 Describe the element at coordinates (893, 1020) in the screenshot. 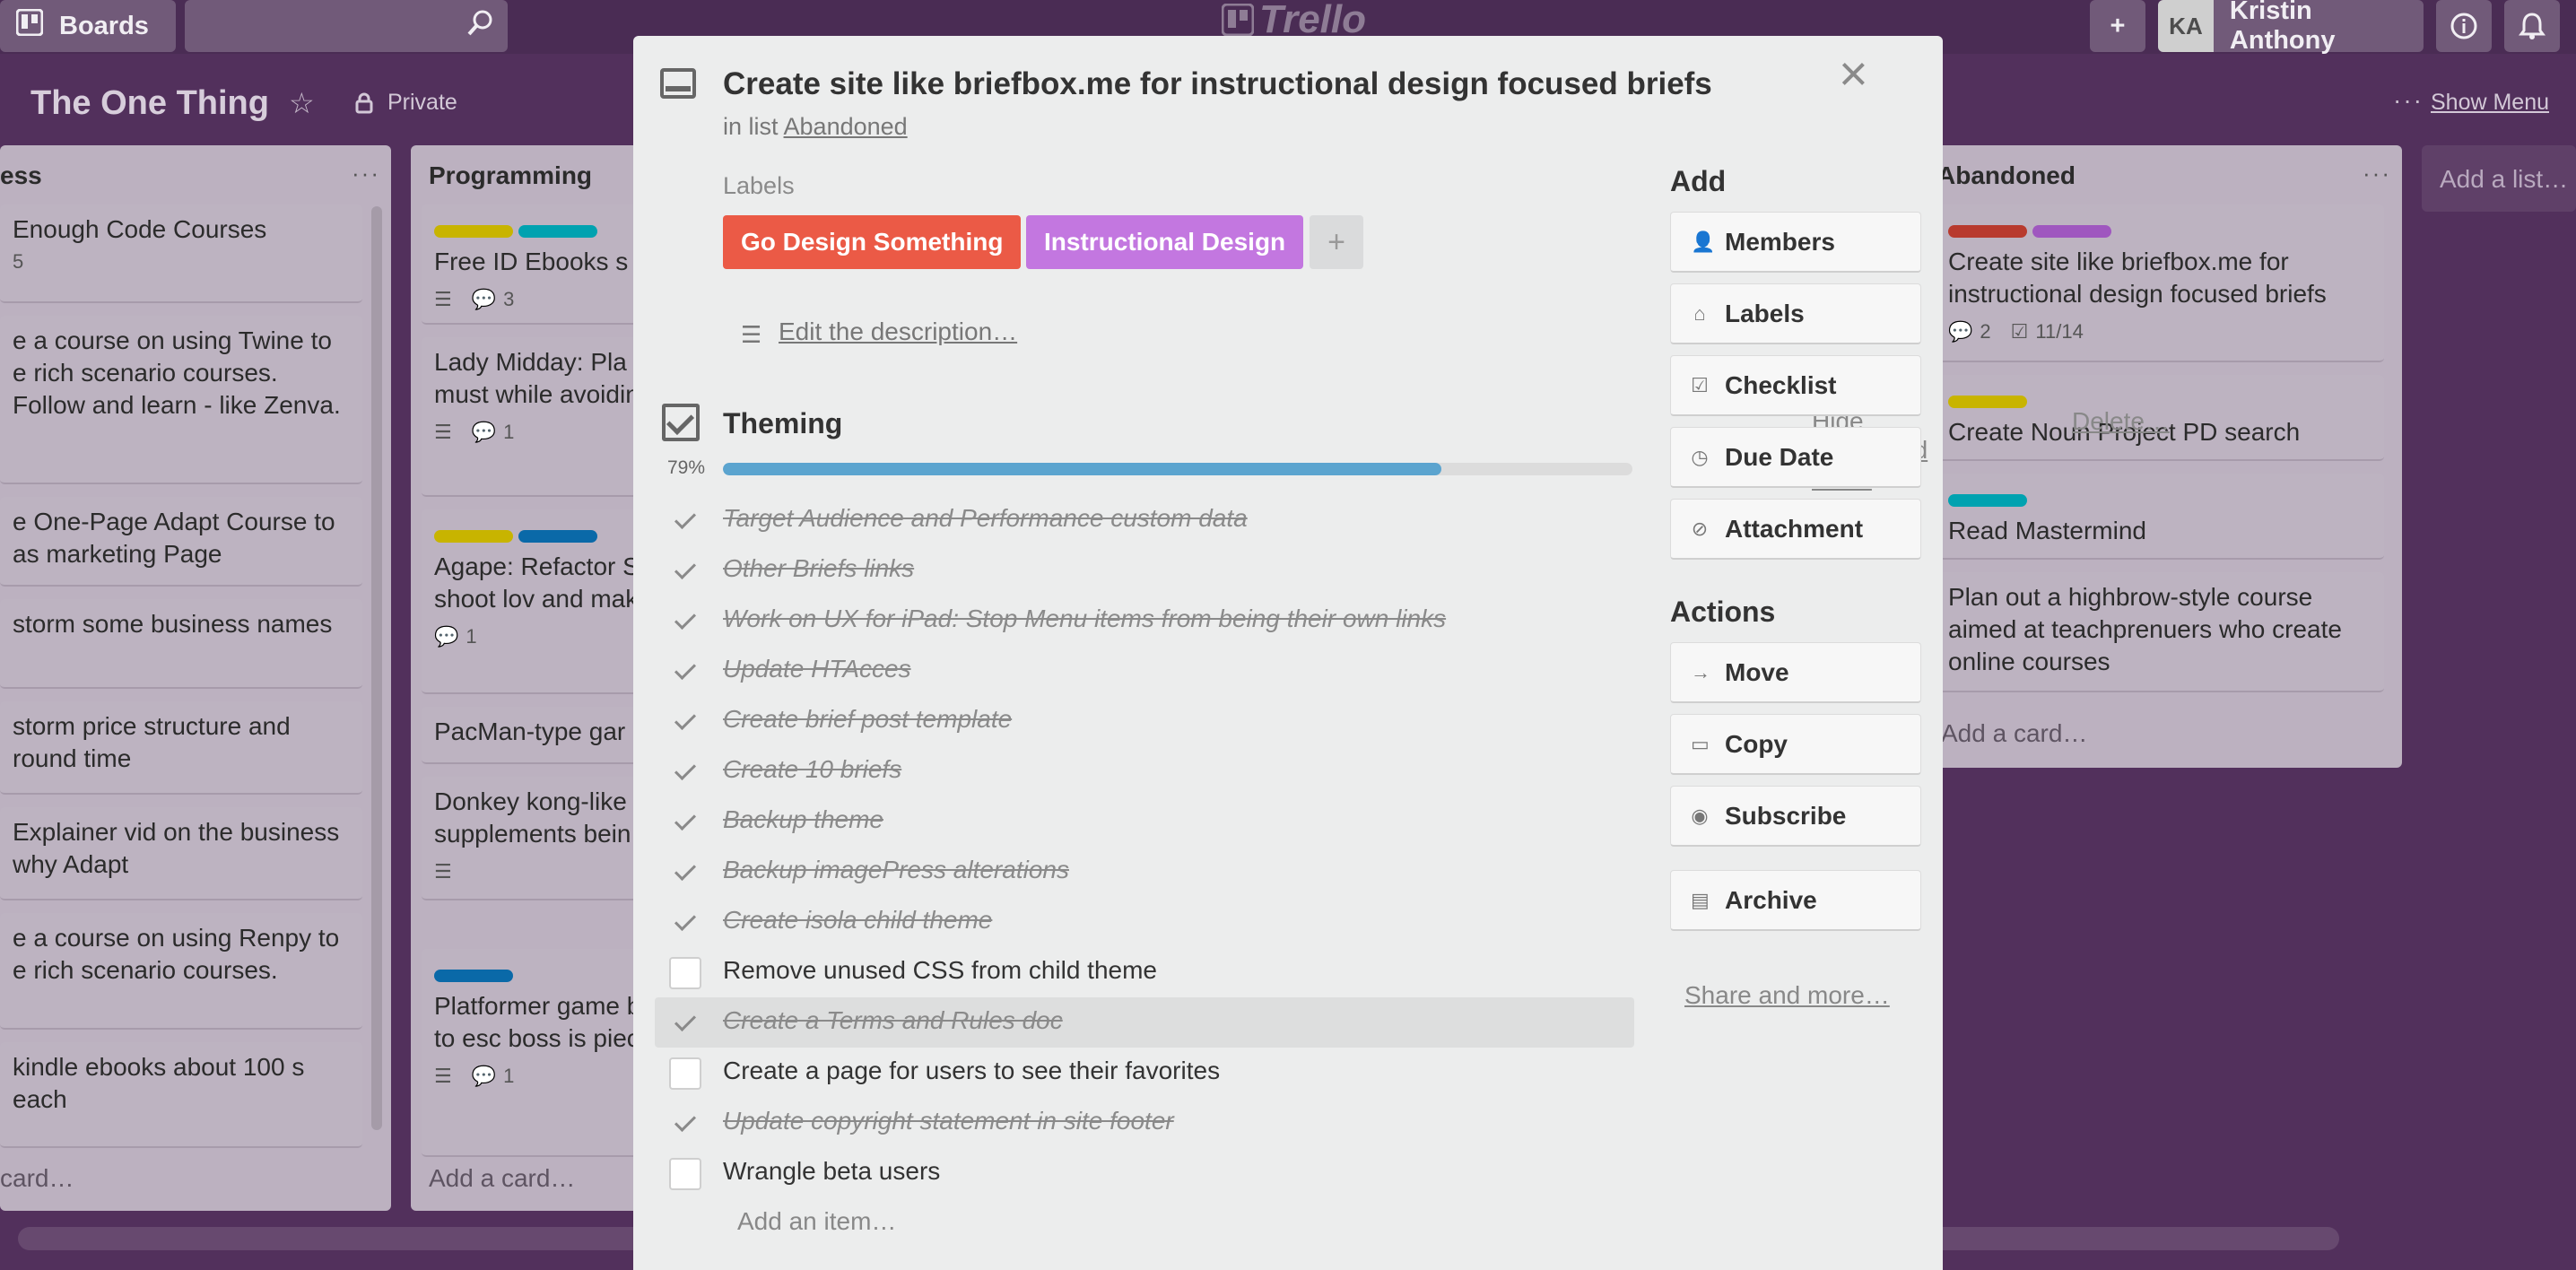

I see `checklist-item-text: Create a Terms and Rules doc` at that location.